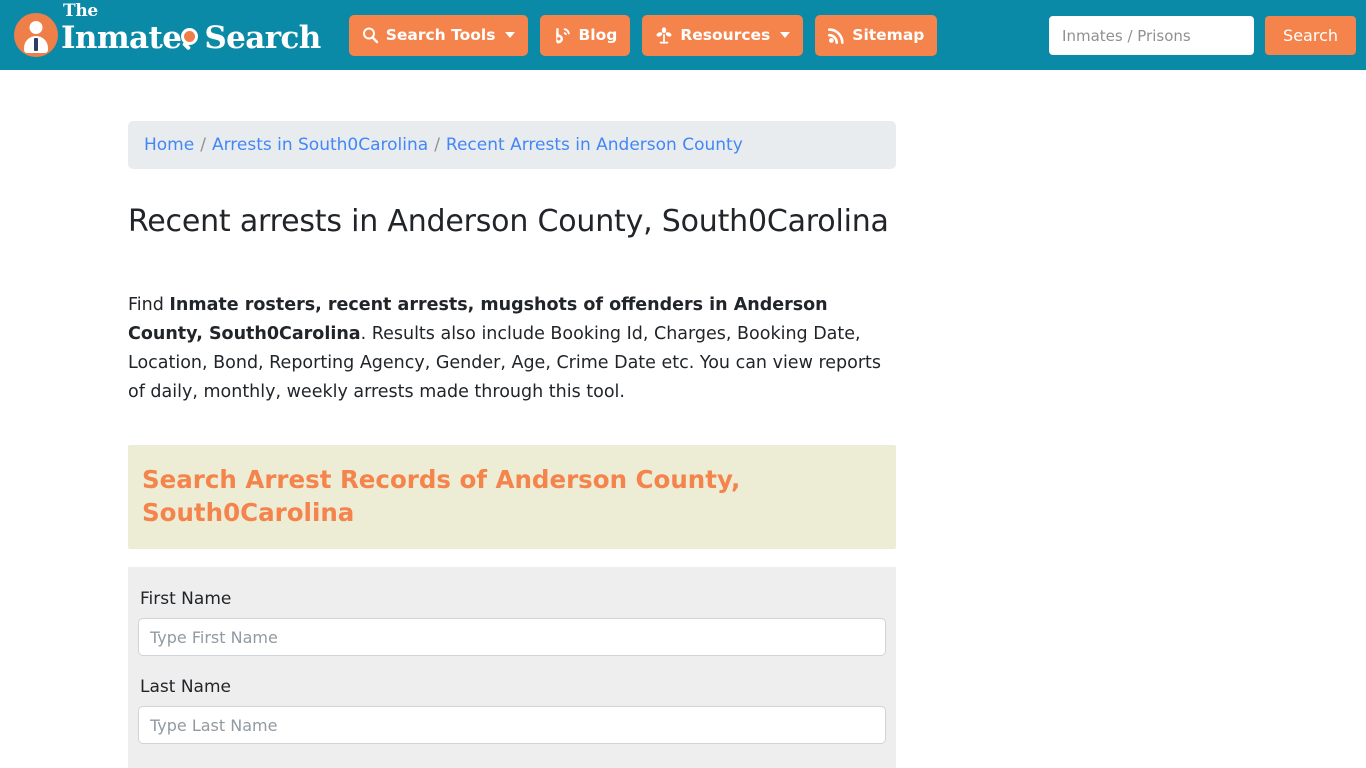 Image resolution: width=1366 pixels, height=768 pixels. I want to click on first-name-label: First Name, so click(186, 599).